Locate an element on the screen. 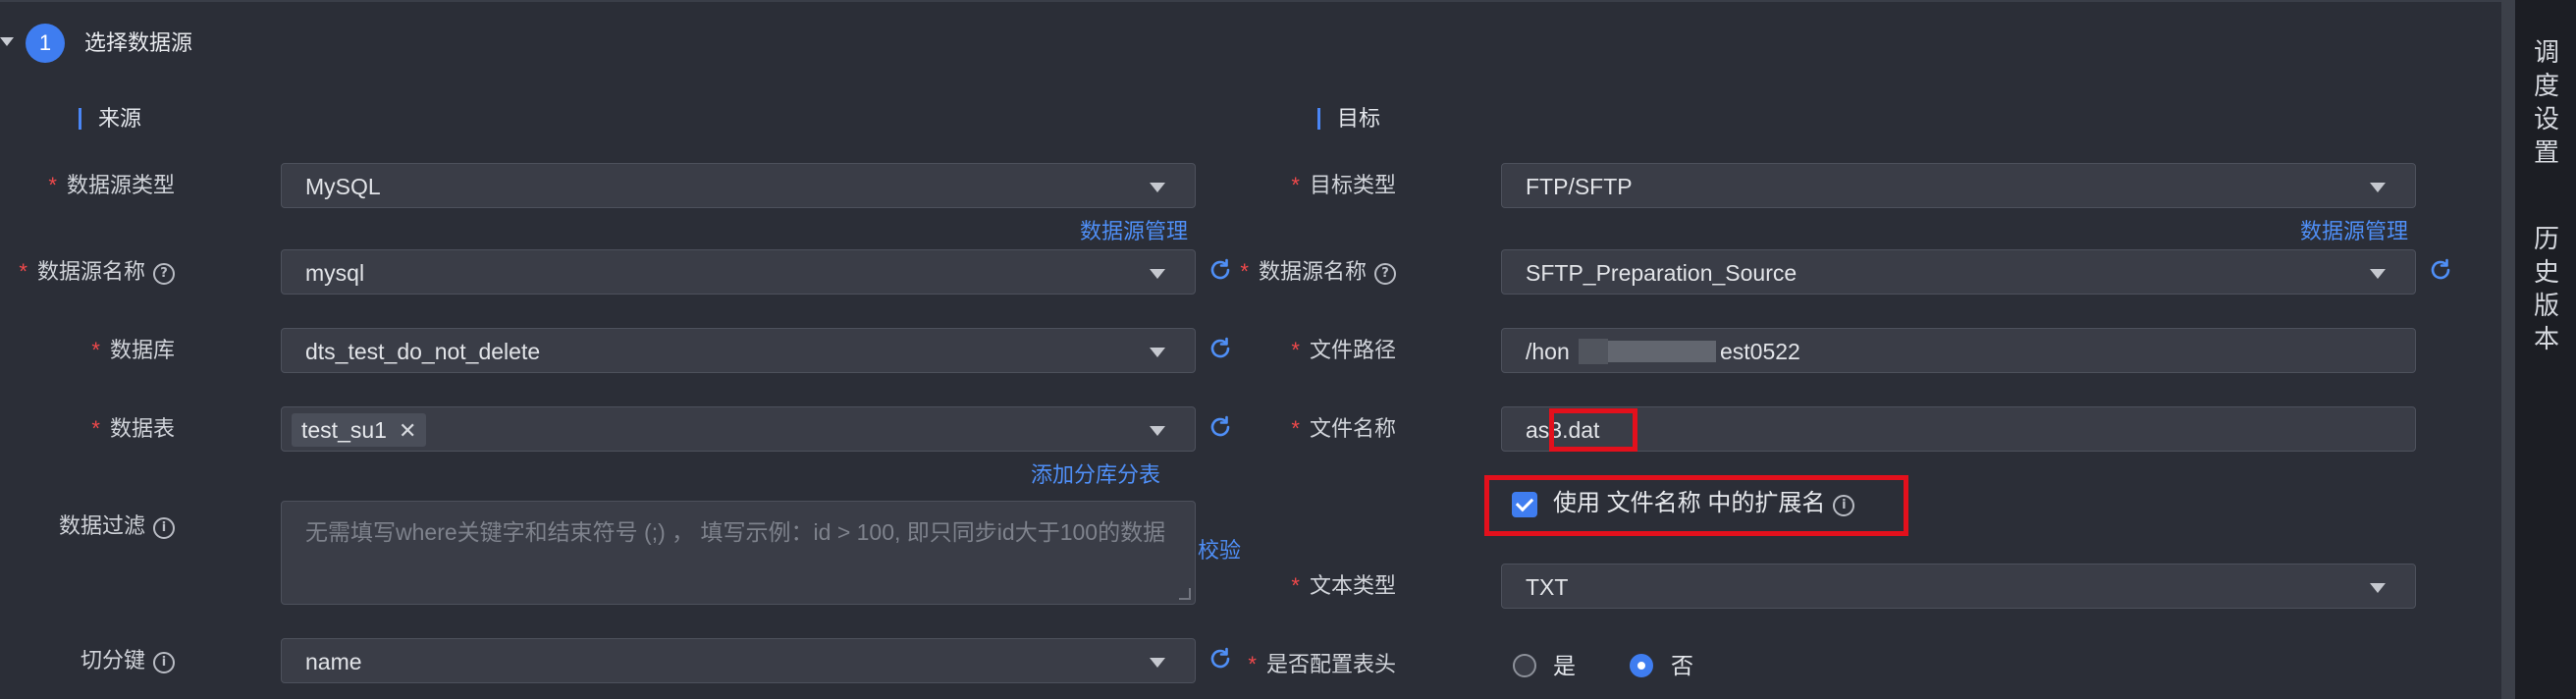 Image resolution: width=2576 pixels, height=699 pixels. split-key-select: name is located at coordinates (738, 660).